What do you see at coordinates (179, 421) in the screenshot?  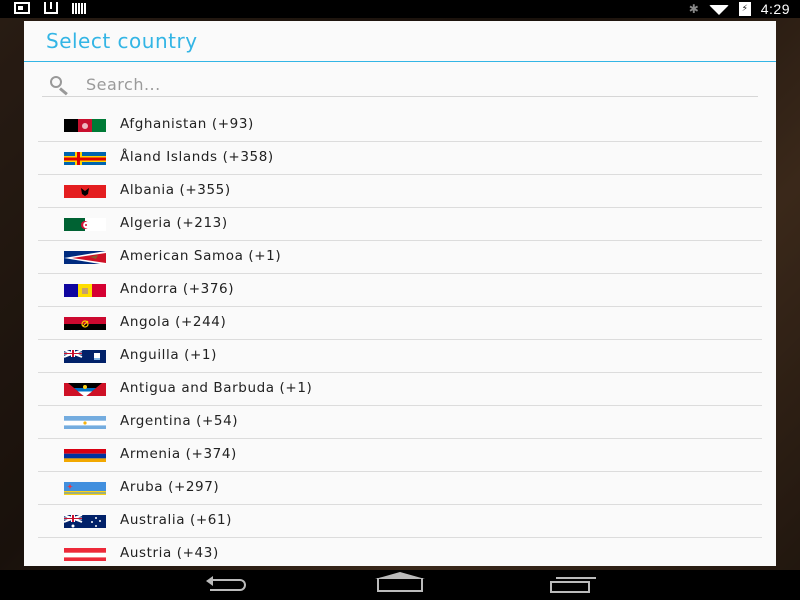 I see `country-label: Argentina (+54)` at bounding box center [179, 421].